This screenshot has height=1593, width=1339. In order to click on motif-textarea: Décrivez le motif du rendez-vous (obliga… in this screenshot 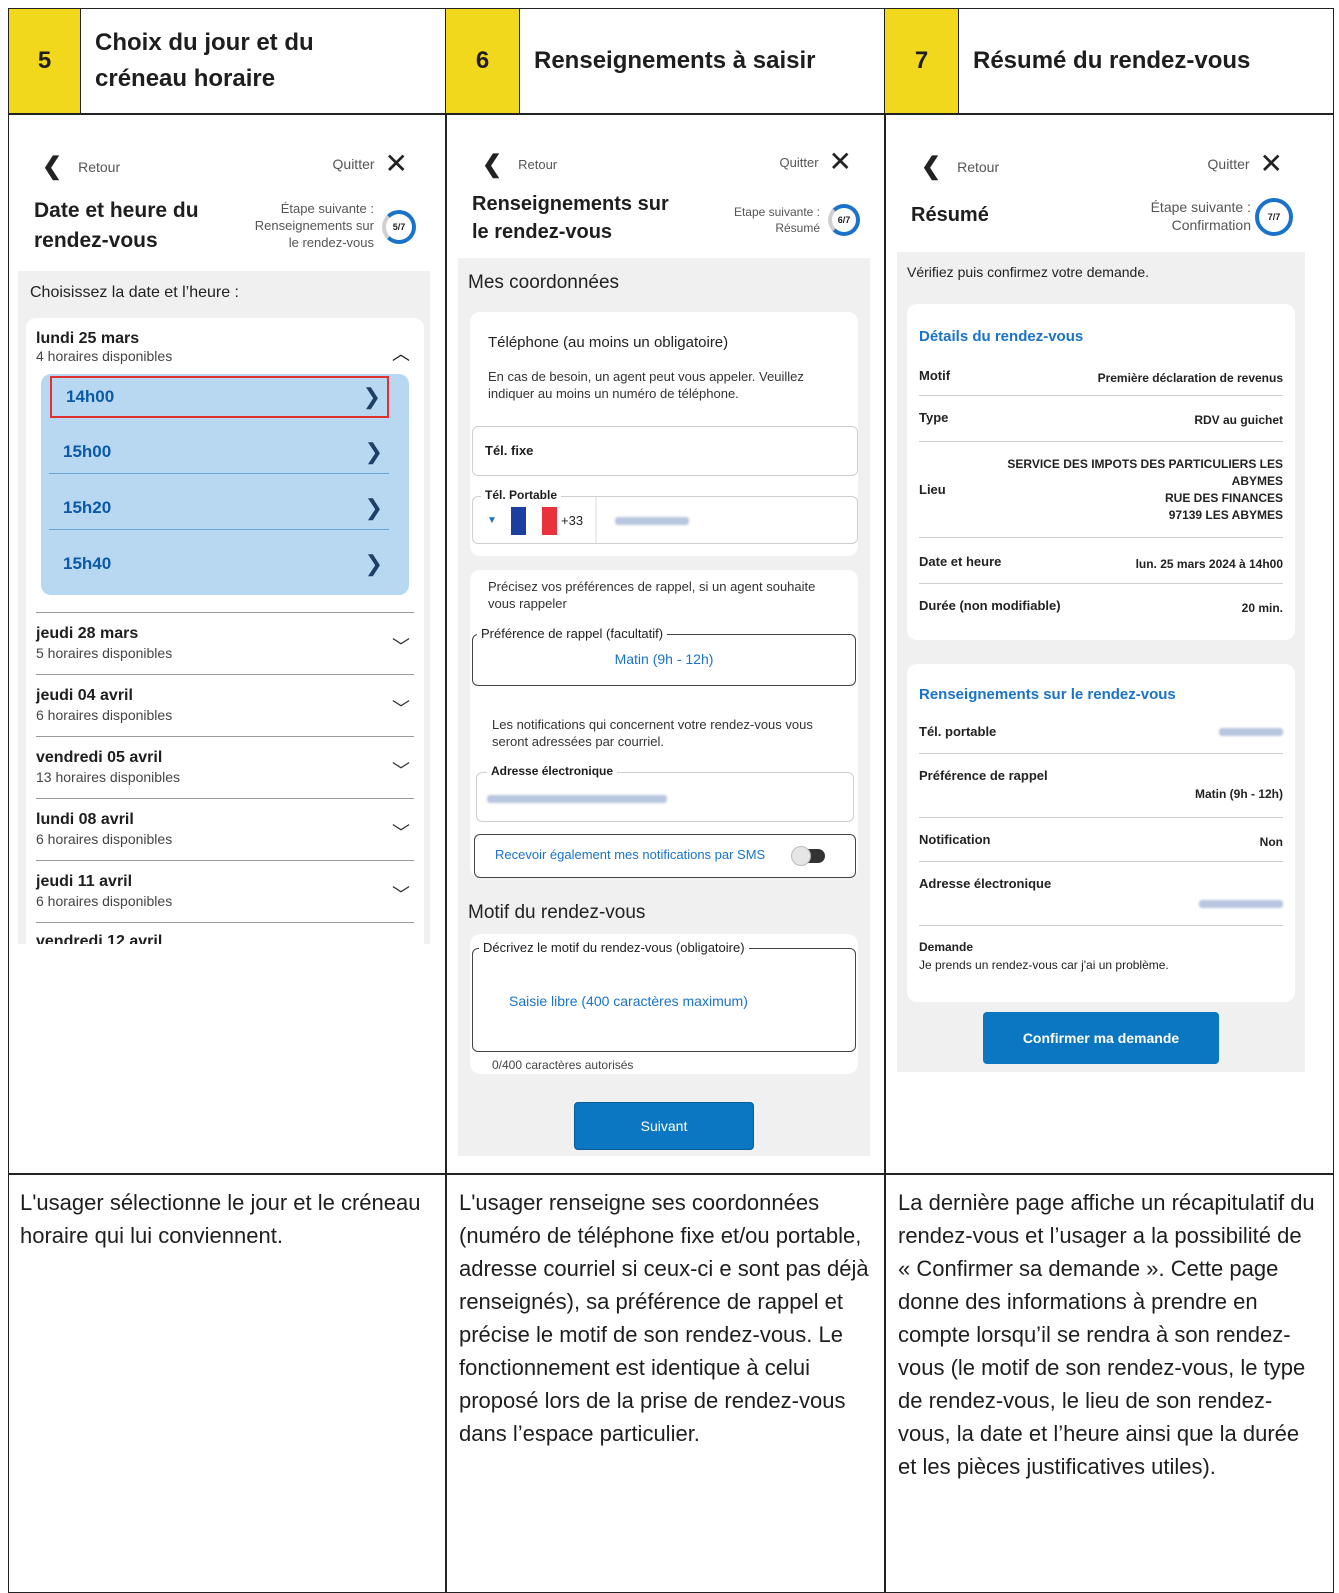, I will do `click(664, 996)`.